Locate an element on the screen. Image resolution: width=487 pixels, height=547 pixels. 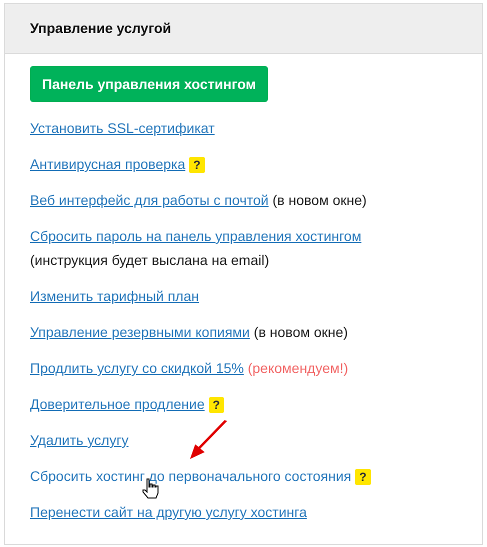
link-note: (инструкция будет выслана на email) is located at coordinates (150, 260).